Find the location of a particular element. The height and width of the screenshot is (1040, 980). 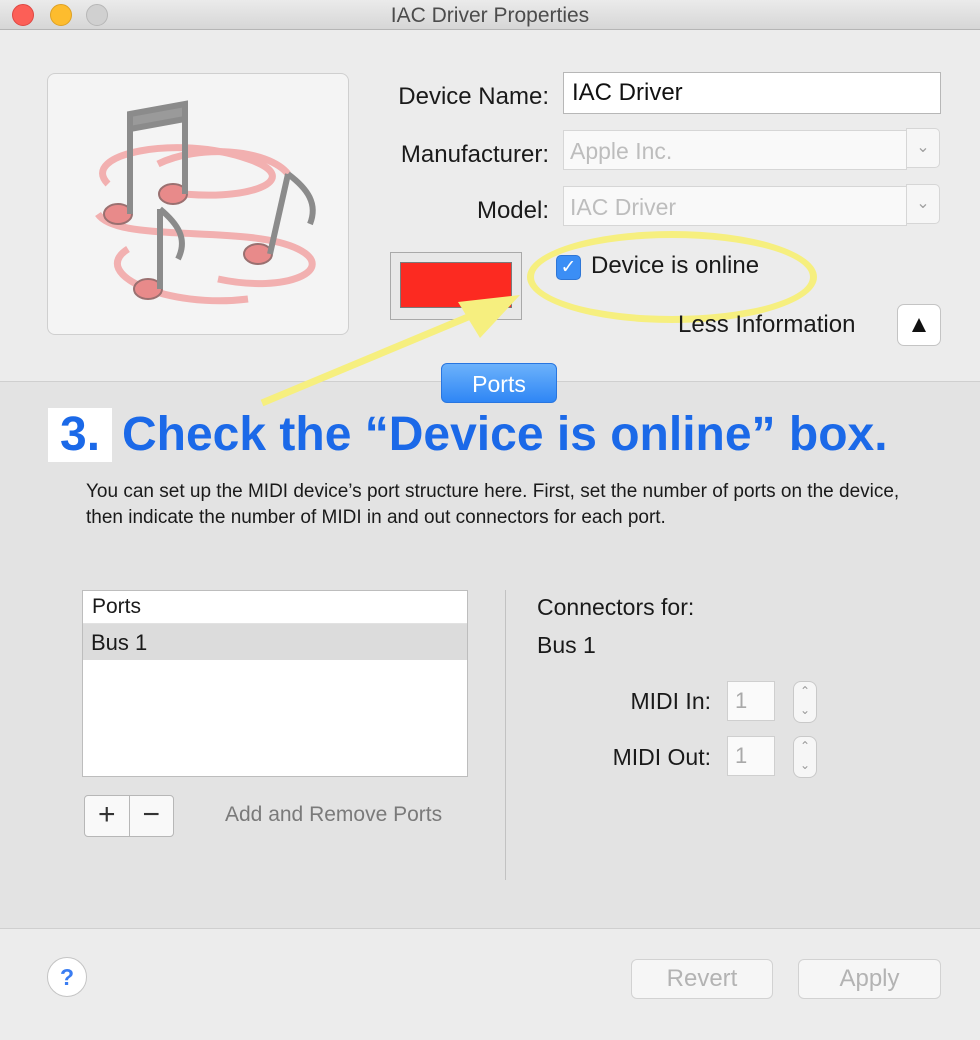

add-remove-ports-control: + − is located at coordinates (129, 816).